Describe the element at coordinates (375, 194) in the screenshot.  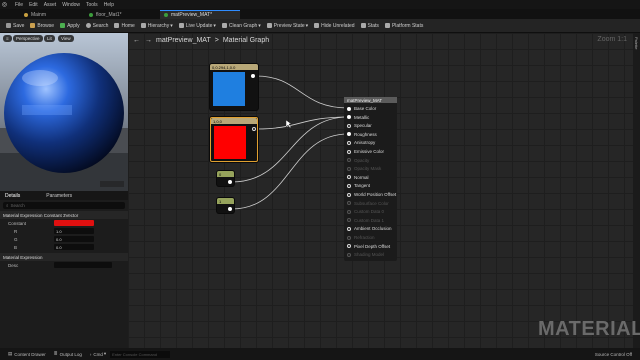
I see `input-label: World Position Offset` at that location.